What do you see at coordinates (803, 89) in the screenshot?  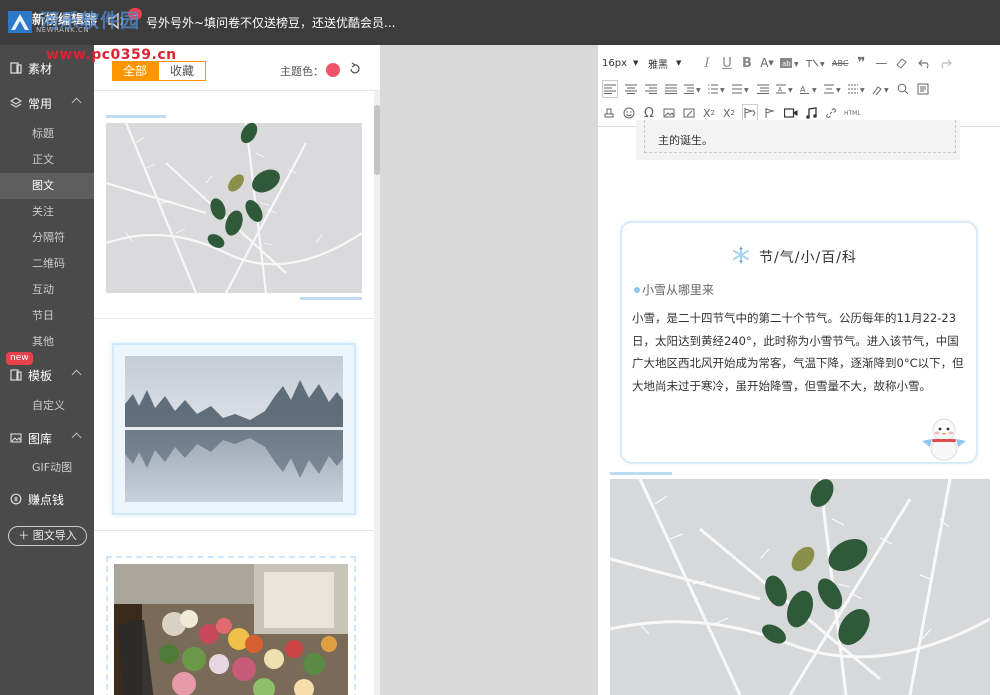 I see `svg-text: A` at bounding box center [803, 89].